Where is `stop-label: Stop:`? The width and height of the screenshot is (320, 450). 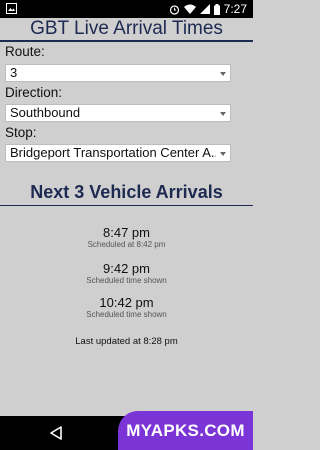 stop-label: Stop: is located at coordinates (21, 132).